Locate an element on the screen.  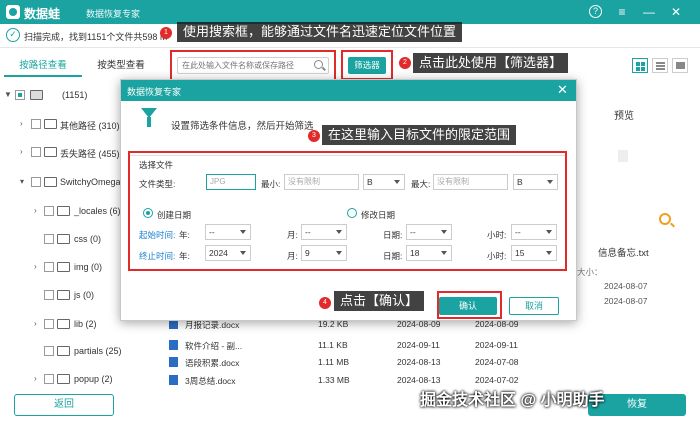
meta-size-label: 大小： is located at coordinates (590, 272).